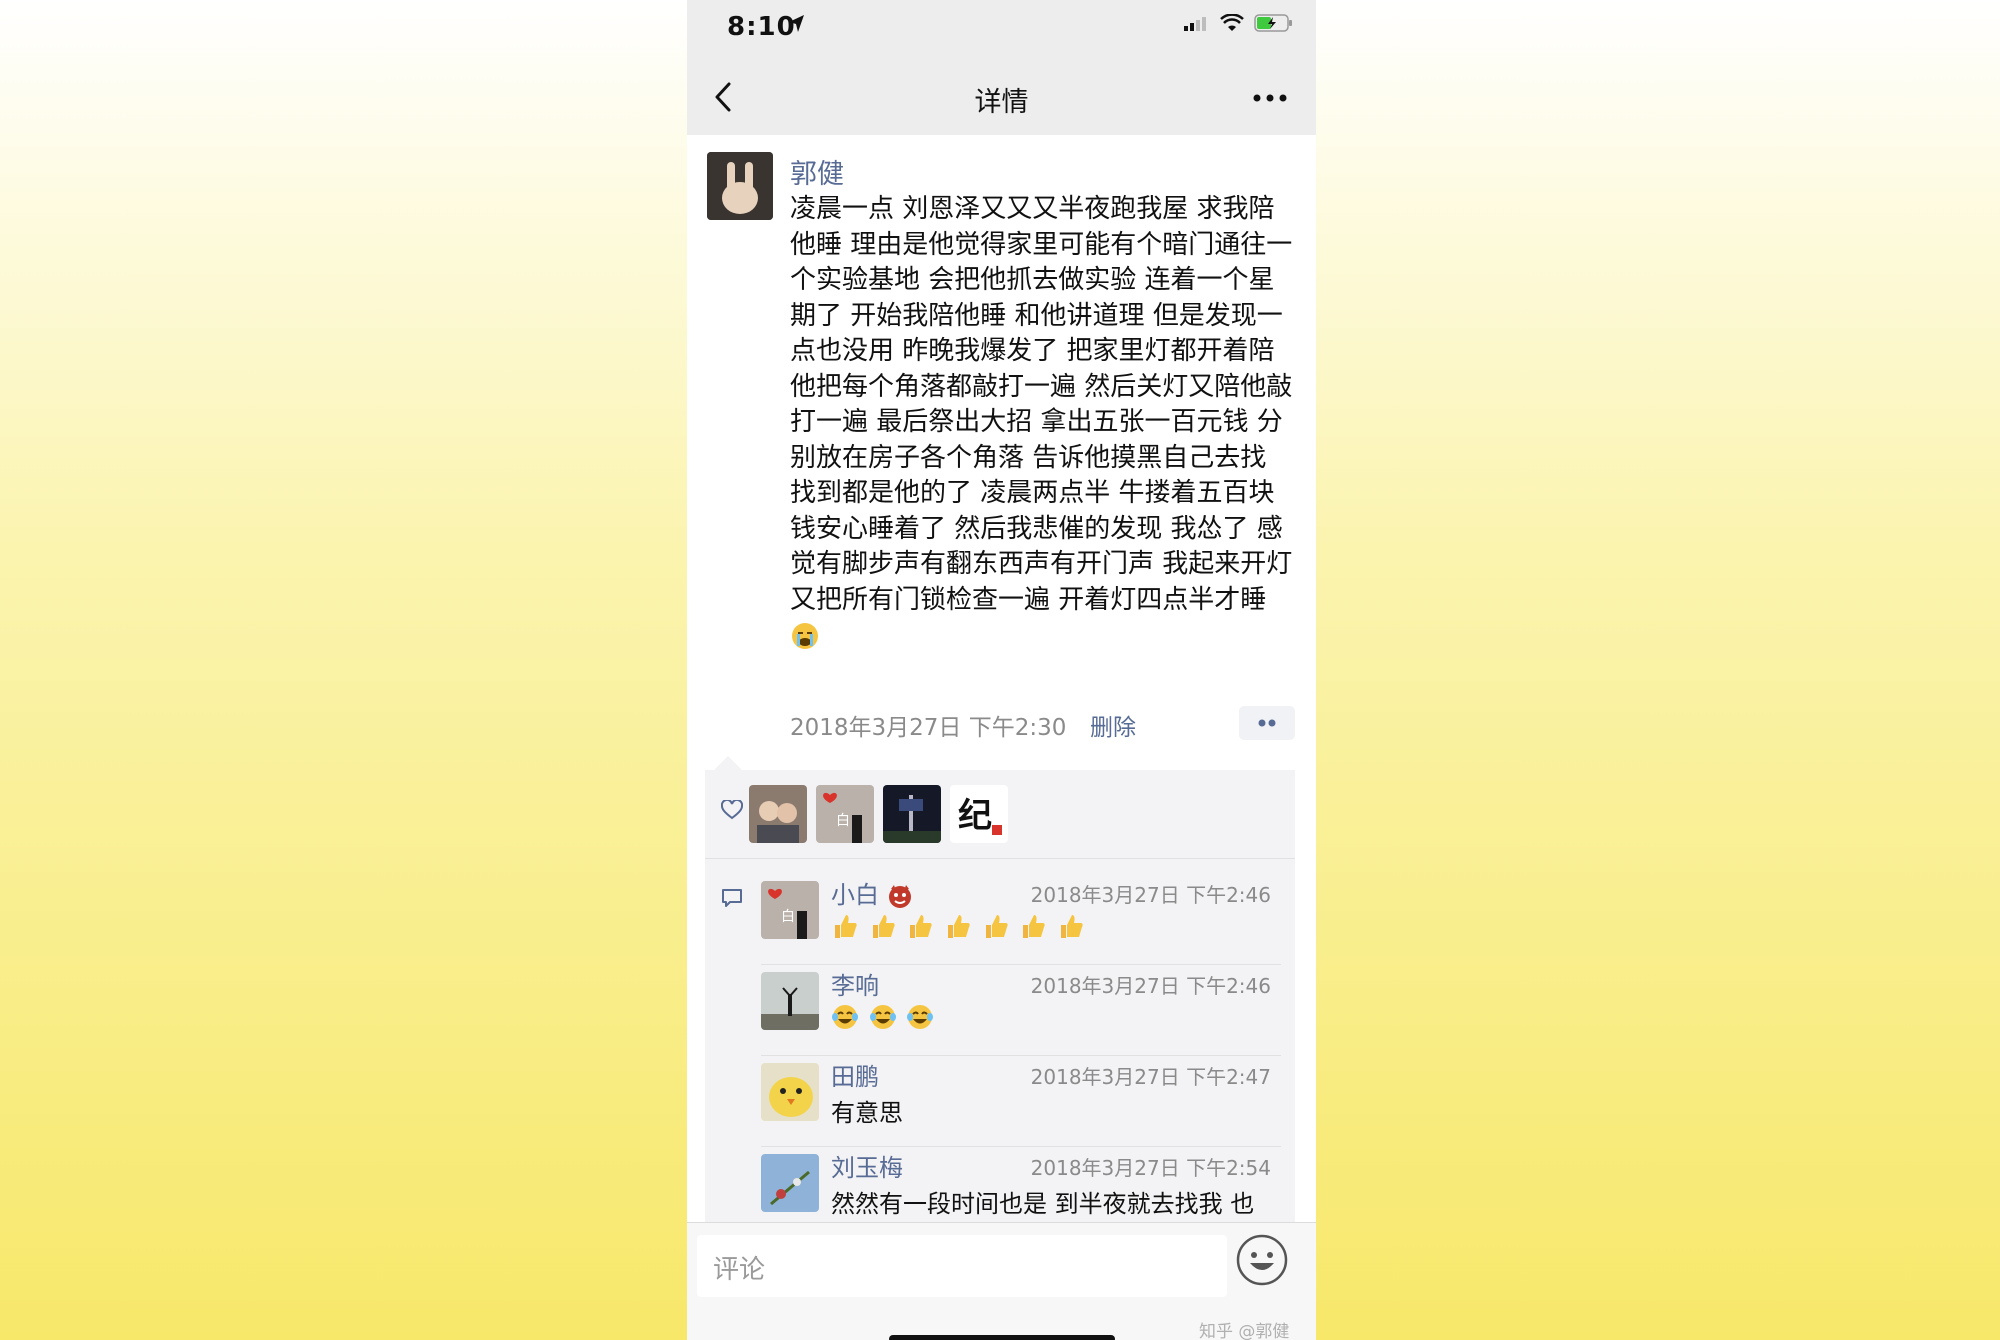  I want to click on author-avatar, so click(740, 186).